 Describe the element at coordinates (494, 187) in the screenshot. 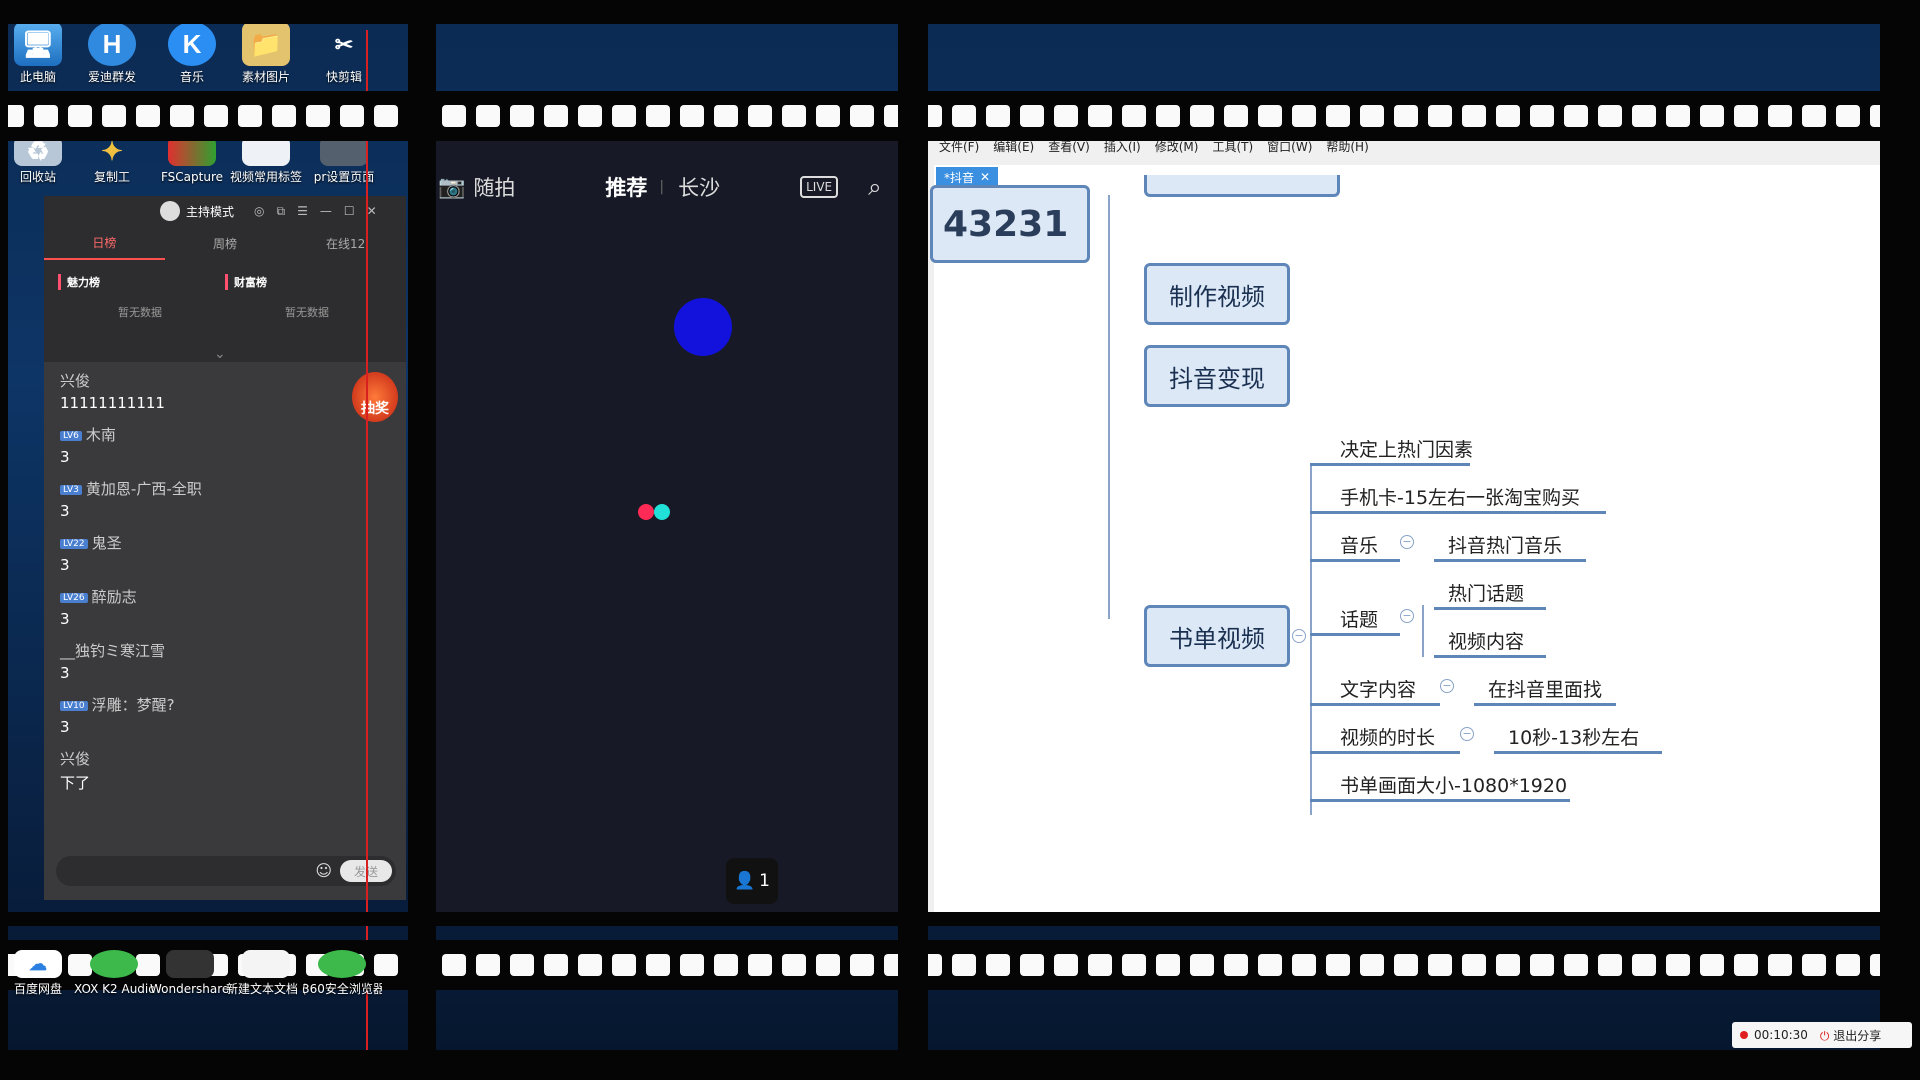

I see `tab-shoot: 随拍` at that location.